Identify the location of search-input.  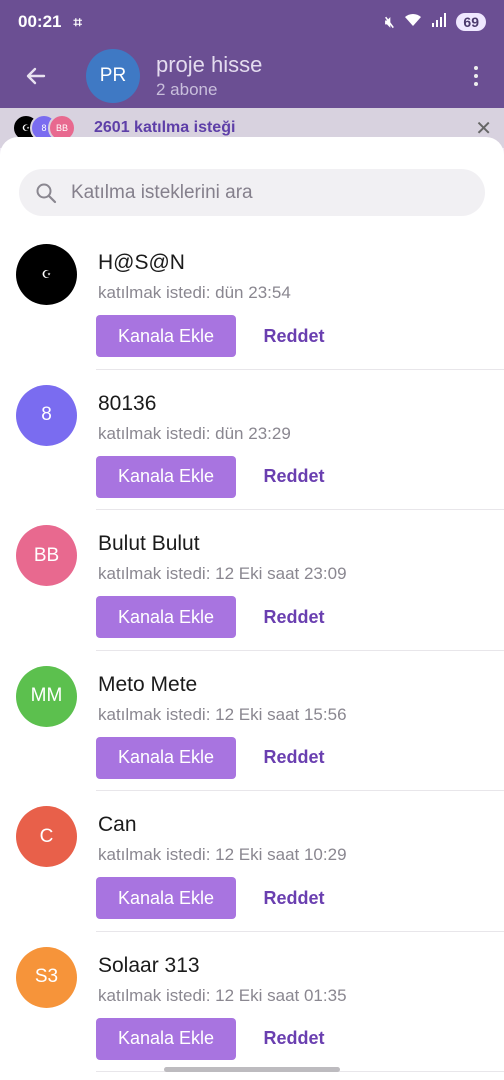
(261, 192).